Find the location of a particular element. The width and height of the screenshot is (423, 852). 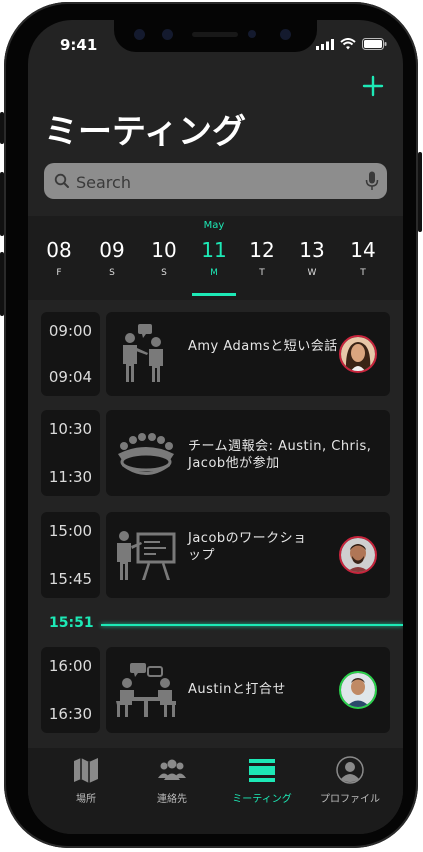

tab-places: 場所 is located at coordinates (86, 780).